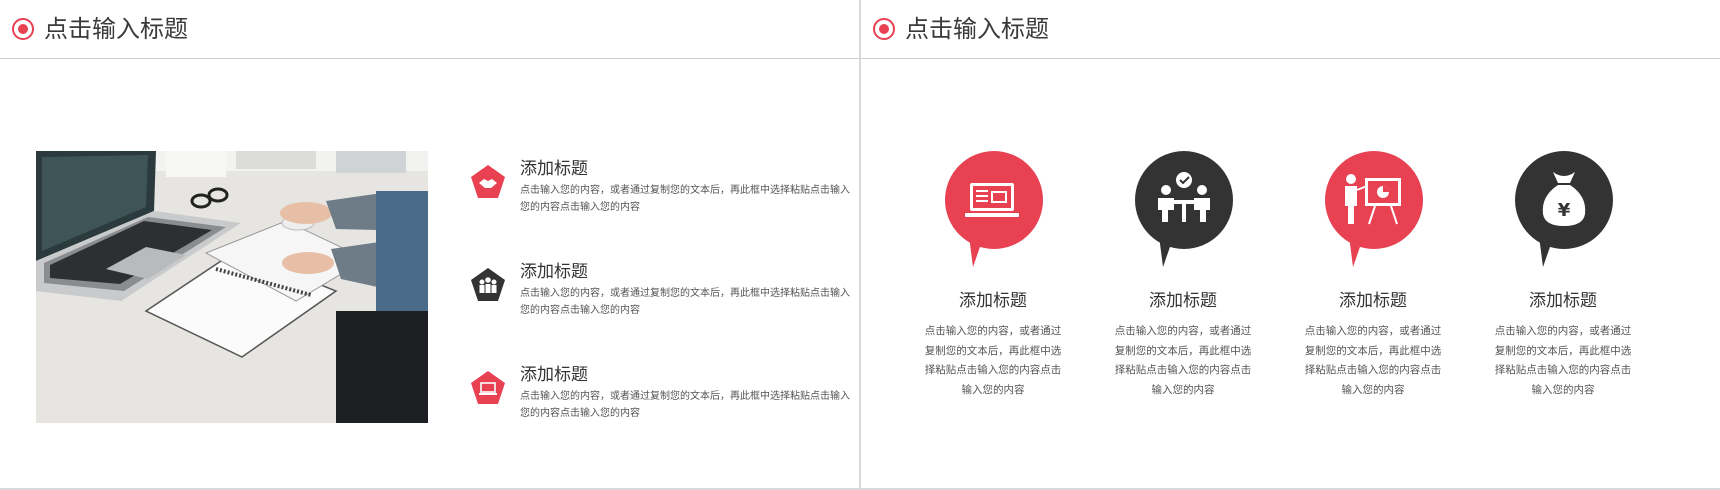  Describe the element at coordinates (1374, 209) in the screenshot. I see `presentation-icon` at that location.